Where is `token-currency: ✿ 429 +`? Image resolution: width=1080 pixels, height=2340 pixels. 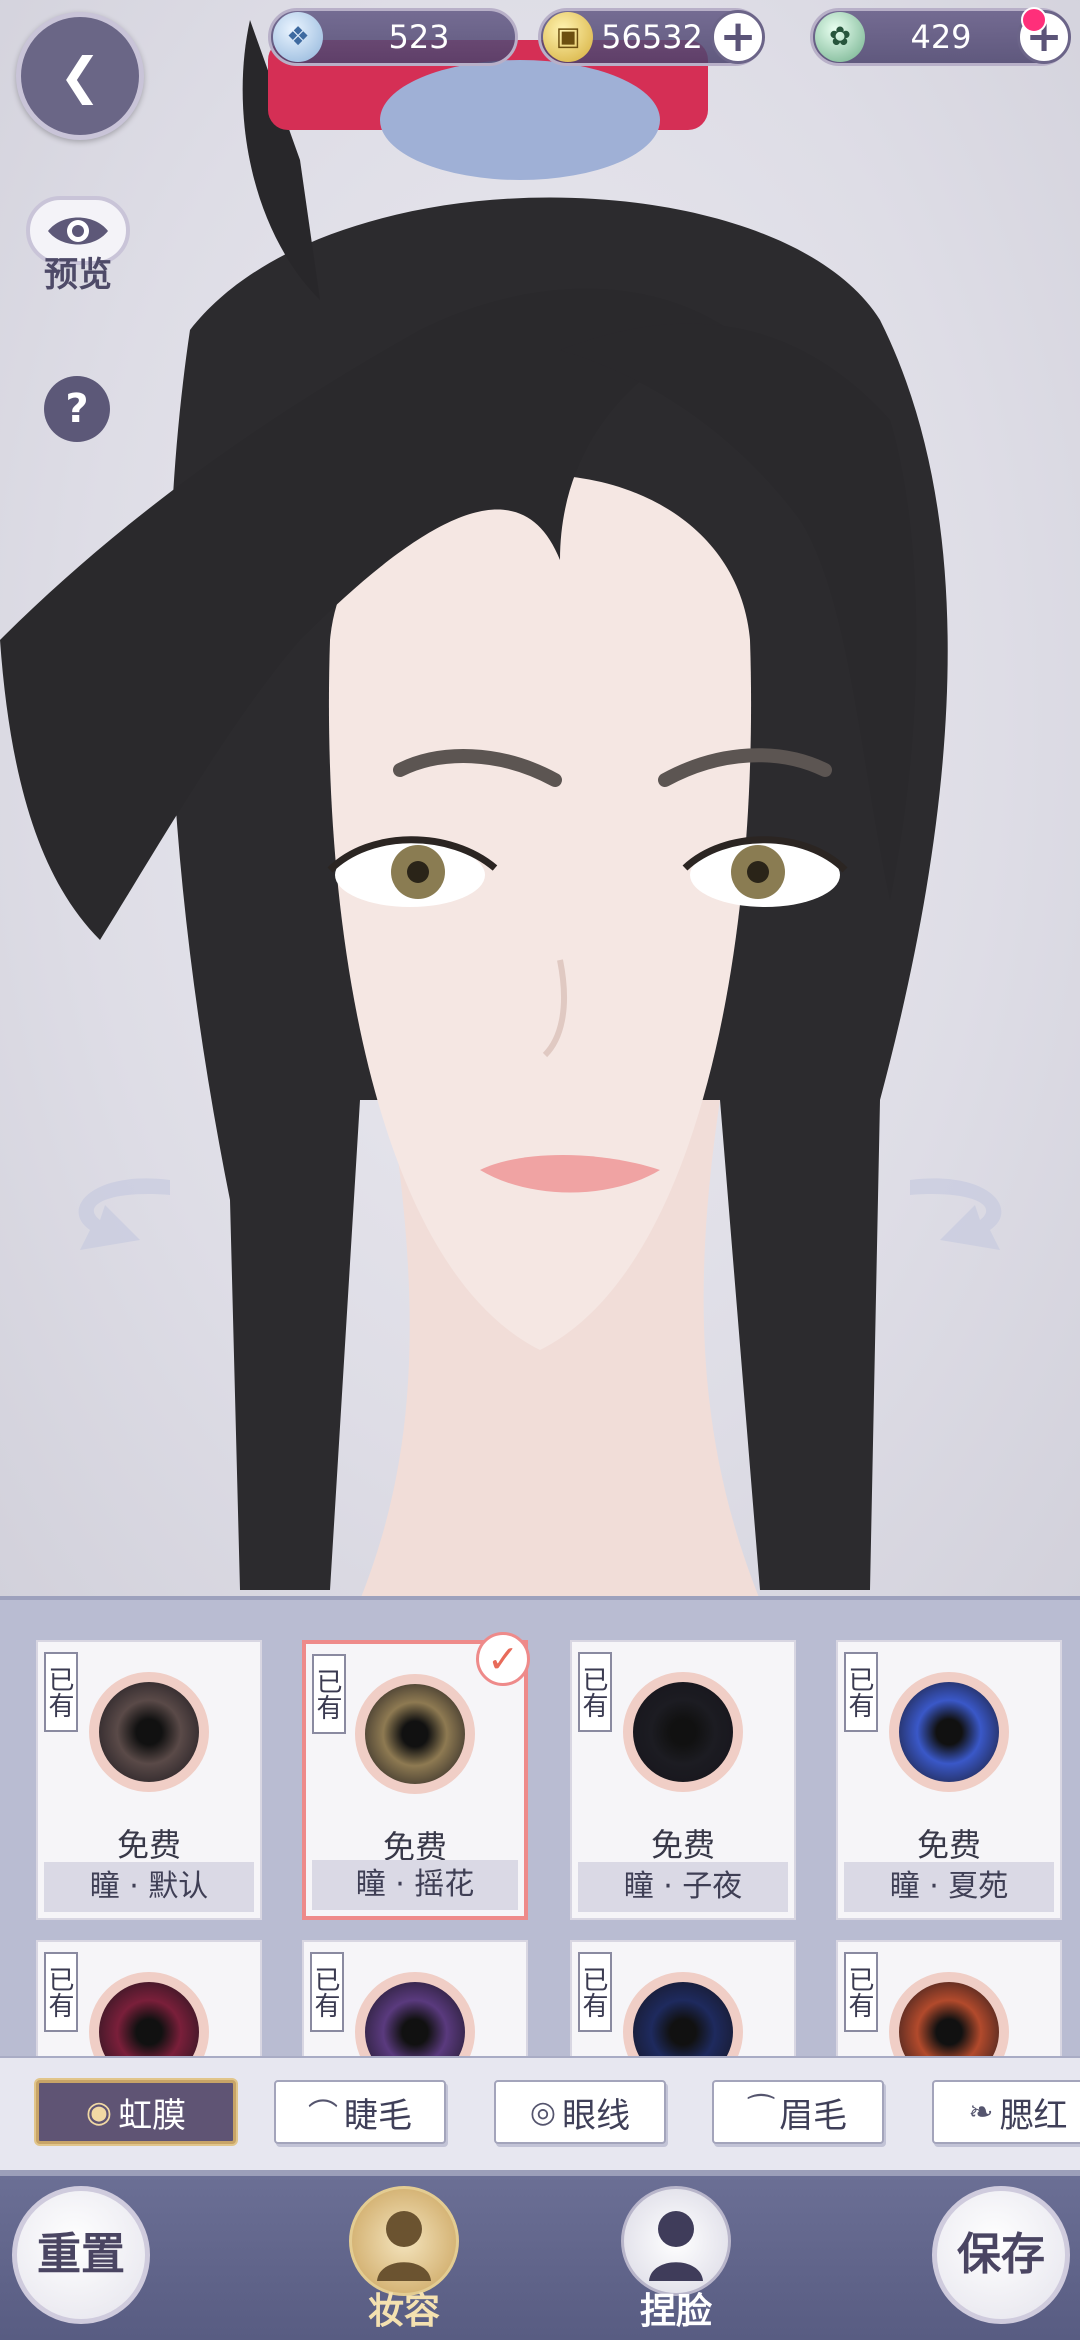
token-currency: ✿ 429 + is located at coordinates (940, 36).